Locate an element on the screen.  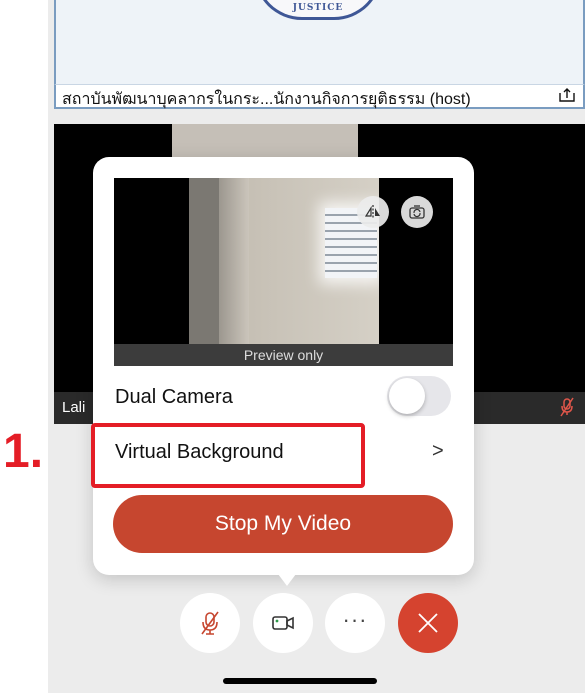
annotation-highlight-box is located at coordinates (228, 455).